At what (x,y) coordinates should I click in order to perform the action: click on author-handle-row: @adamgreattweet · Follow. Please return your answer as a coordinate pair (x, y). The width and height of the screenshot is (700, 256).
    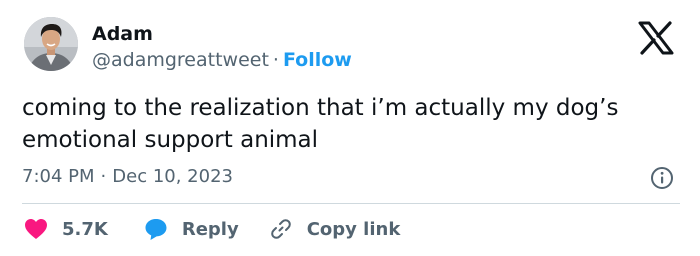
    Looking at the image, I should click on (222, 60).